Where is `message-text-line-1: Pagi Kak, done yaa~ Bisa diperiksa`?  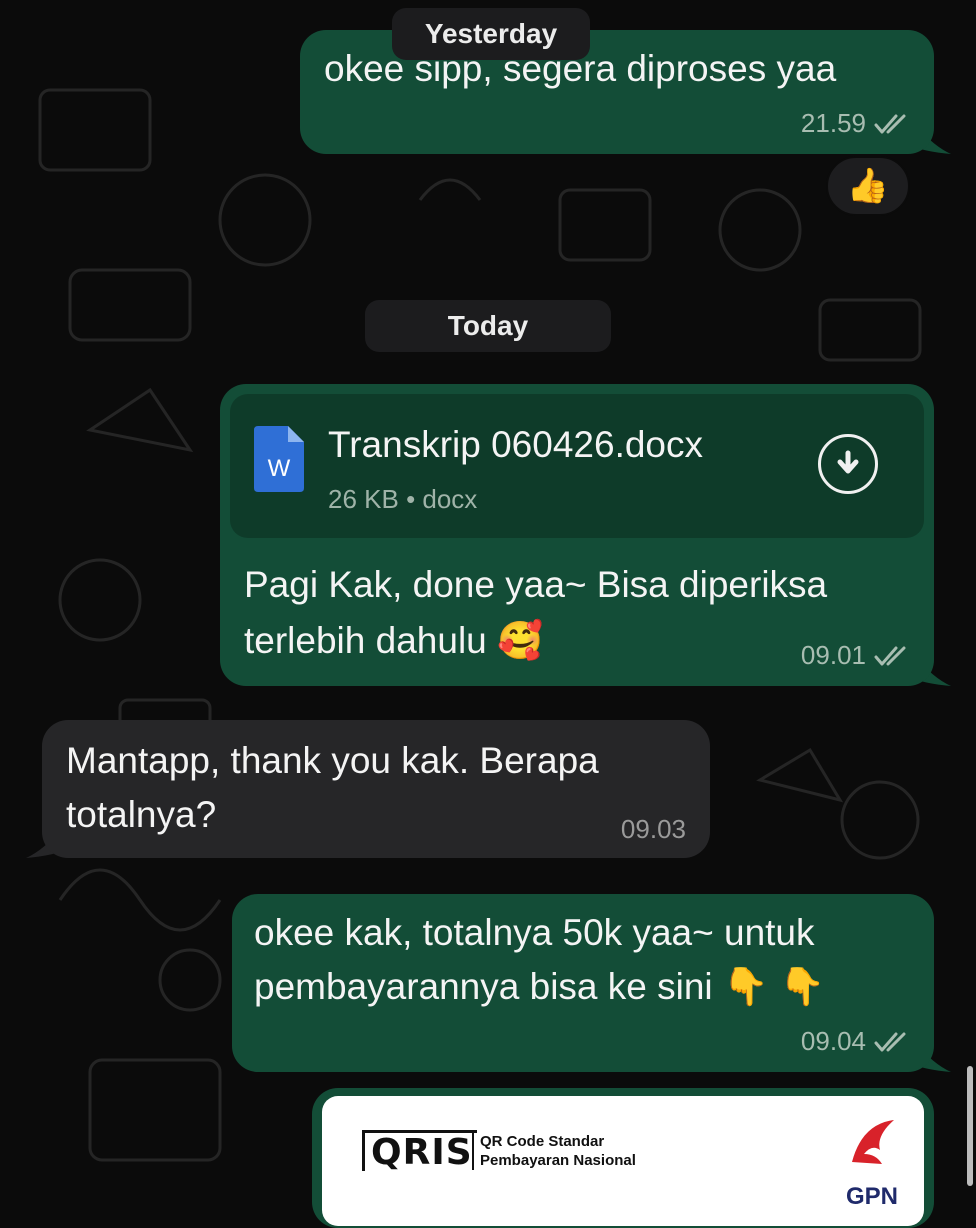
message-text-line-1: Pagi Kak, done yaa~ Bisa diperiksa is located at coordinates (536, 584).